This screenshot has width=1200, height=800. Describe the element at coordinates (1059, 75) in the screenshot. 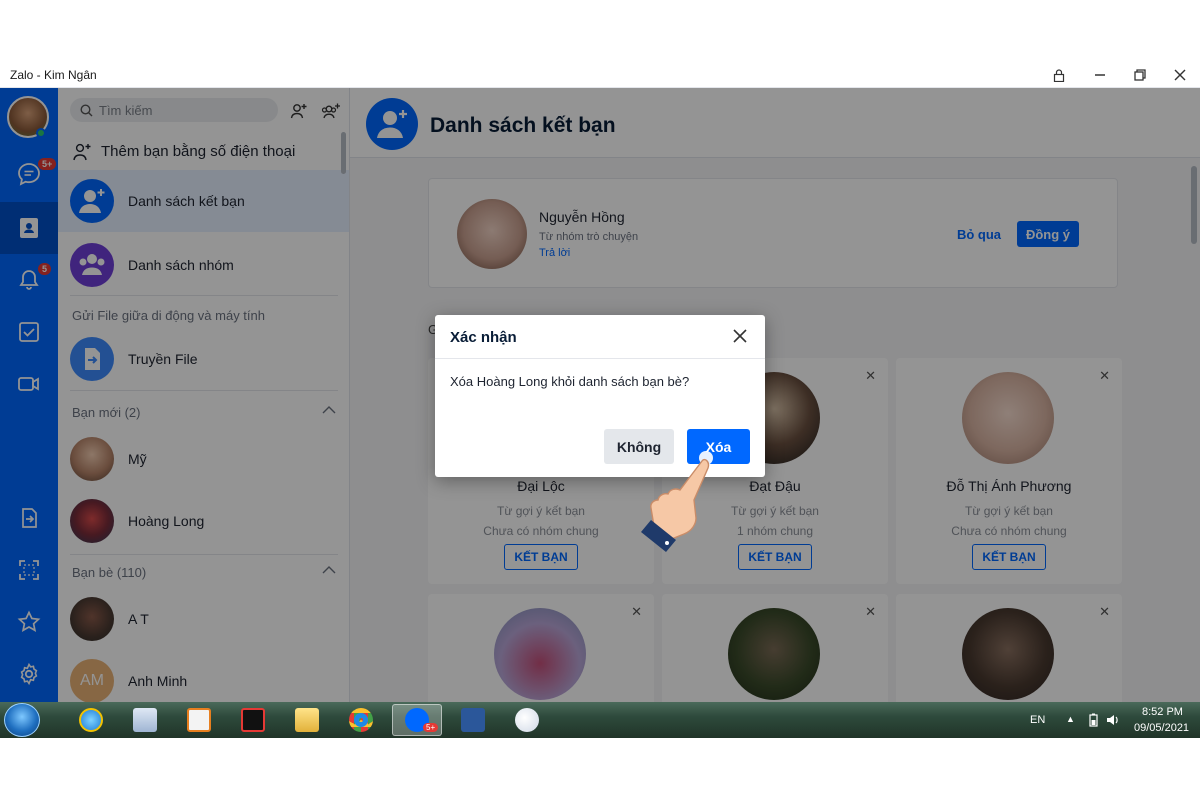

I see `lock-icon` at that location.